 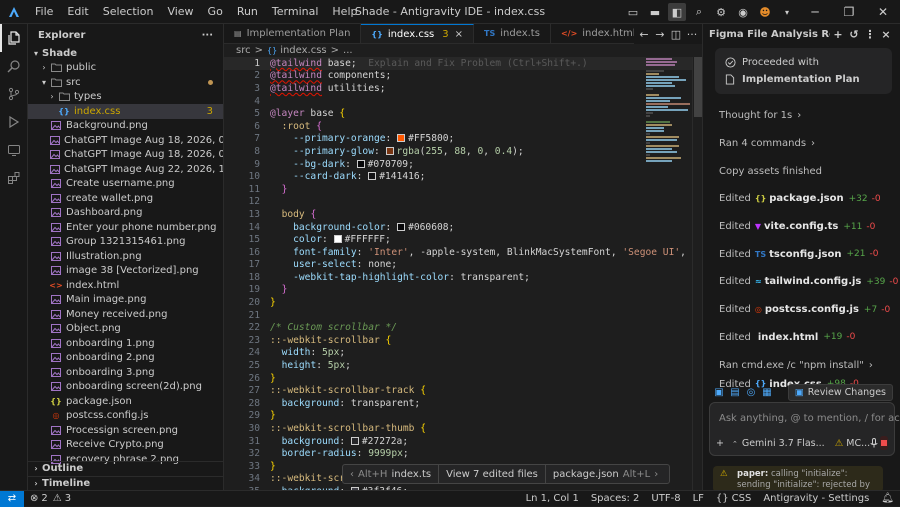 I want to click on tree-item: onboarding 1.png, so click(x=125, y=343).